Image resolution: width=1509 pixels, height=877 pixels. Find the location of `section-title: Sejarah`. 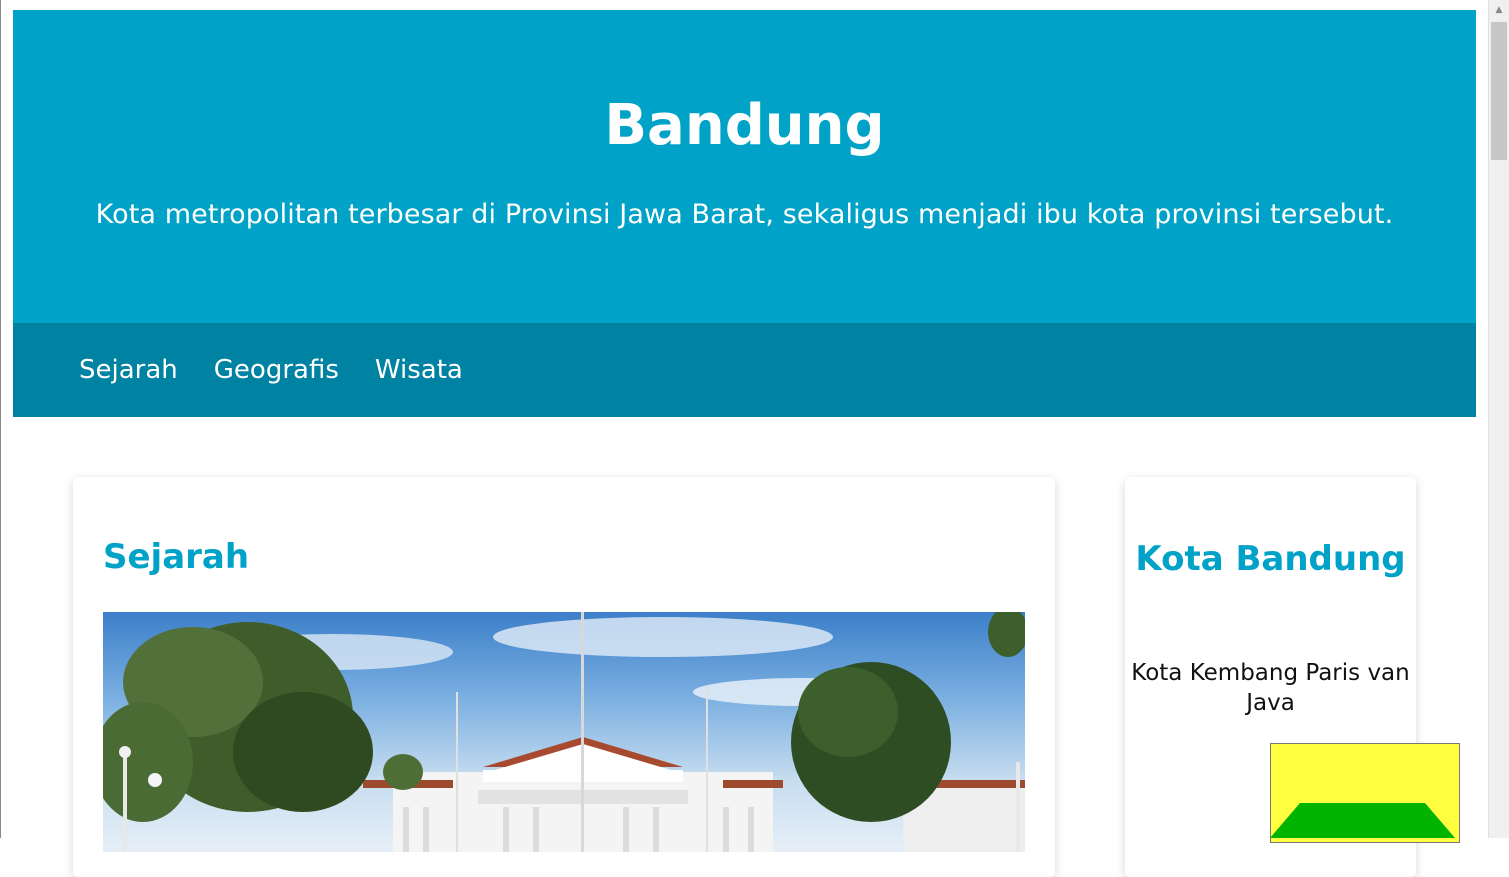

section-title: Sejarah is located at coordinates (176, 557).